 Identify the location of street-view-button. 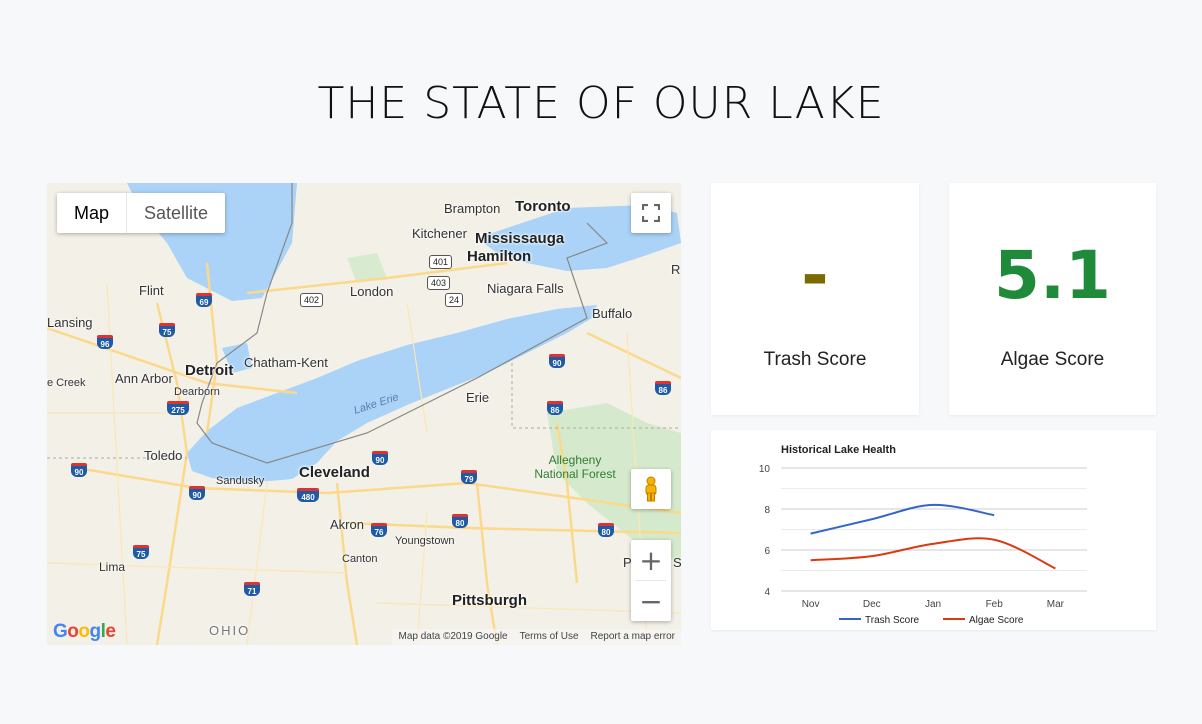
(651, 489).